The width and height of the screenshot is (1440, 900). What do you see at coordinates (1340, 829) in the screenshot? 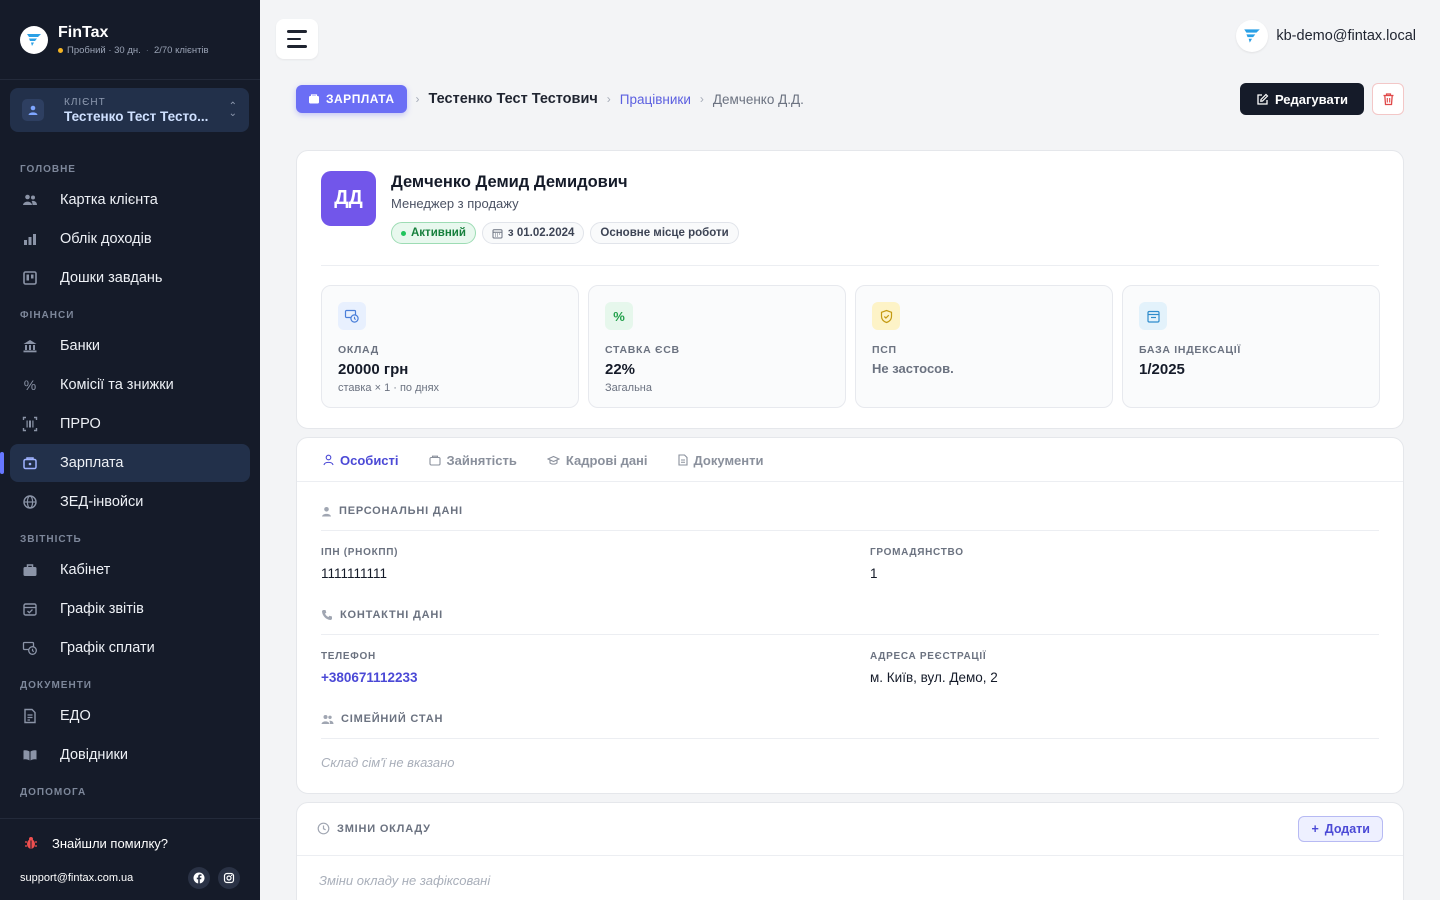
I see `add-salary-change-button: + Додати` at bounding box center [1340, 829].